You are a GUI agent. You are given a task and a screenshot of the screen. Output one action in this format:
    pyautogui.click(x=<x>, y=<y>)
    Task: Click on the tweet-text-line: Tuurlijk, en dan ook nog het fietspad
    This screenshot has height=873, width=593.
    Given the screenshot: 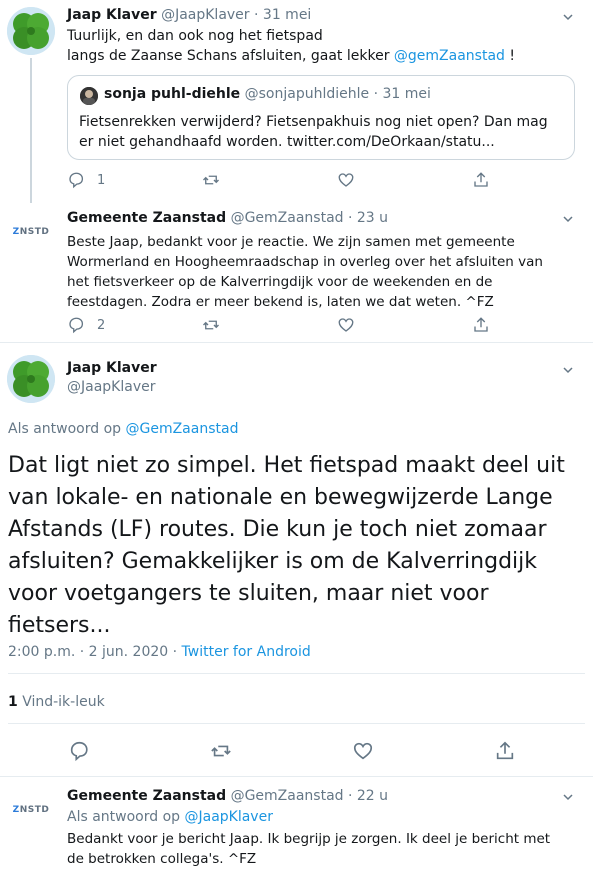 What is the action you would take?
    pyautogui.click(x=195, y=36)
    